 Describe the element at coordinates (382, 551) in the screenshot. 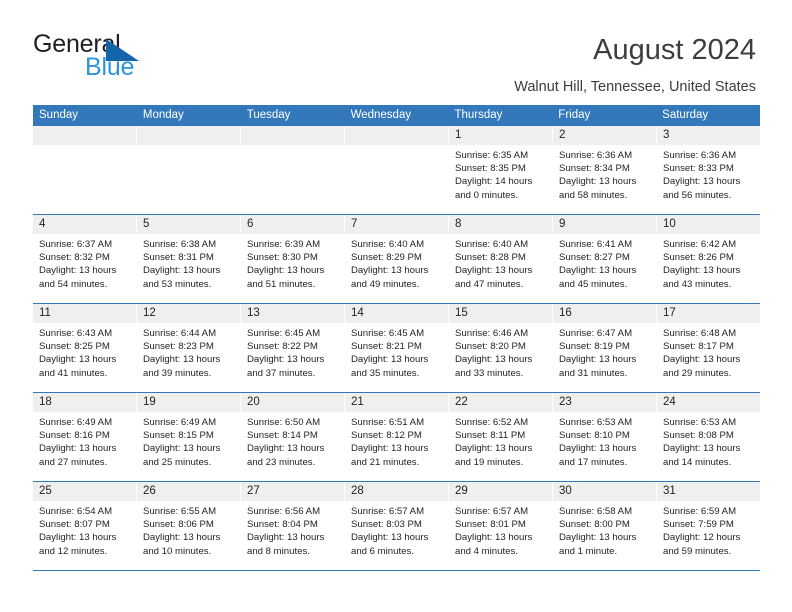

I see `daylight-text-line2: and 6 minutes.` at that location.